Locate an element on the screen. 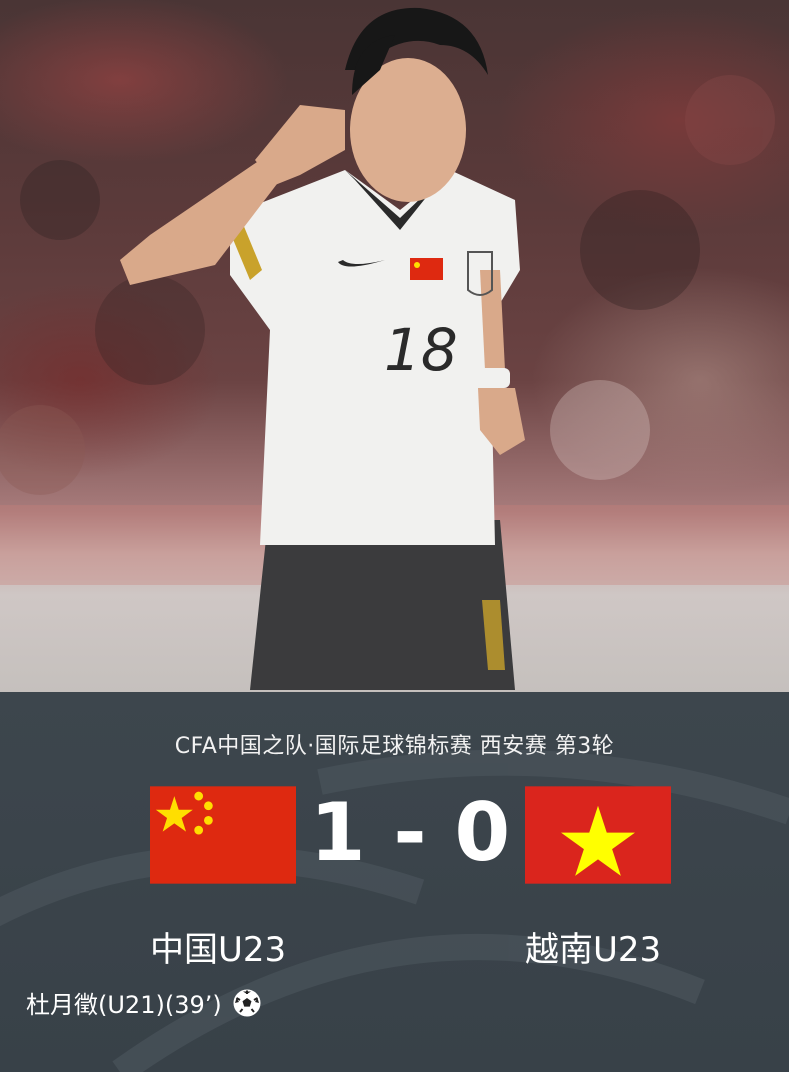  away-score: 0 is located at coordinates (482, 832).